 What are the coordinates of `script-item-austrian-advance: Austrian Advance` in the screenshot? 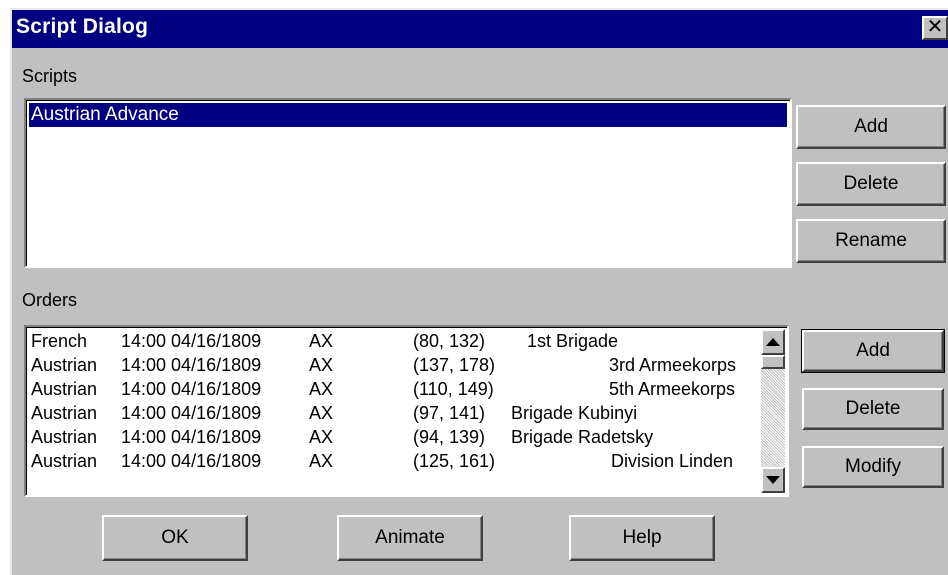 It's located at (408, 115).